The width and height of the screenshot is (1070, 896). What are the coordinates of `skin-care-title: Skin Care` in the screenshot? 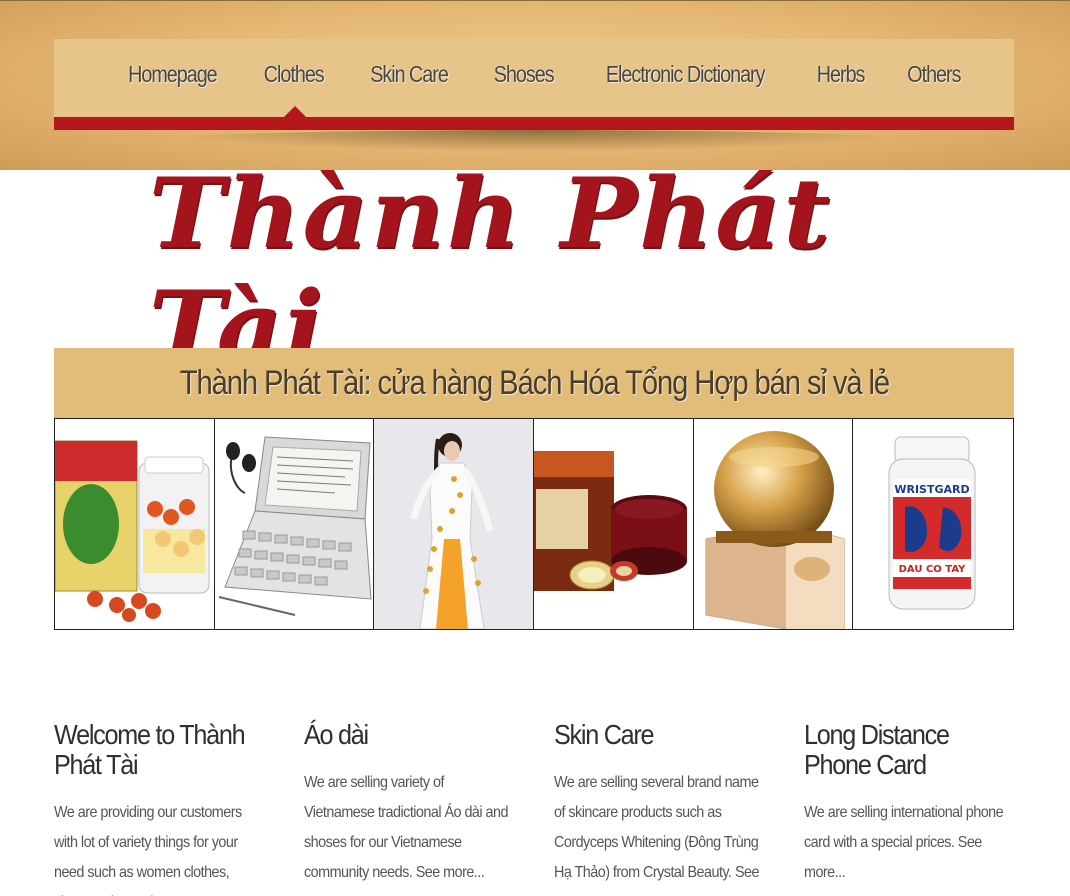 It's located at (604, 734).